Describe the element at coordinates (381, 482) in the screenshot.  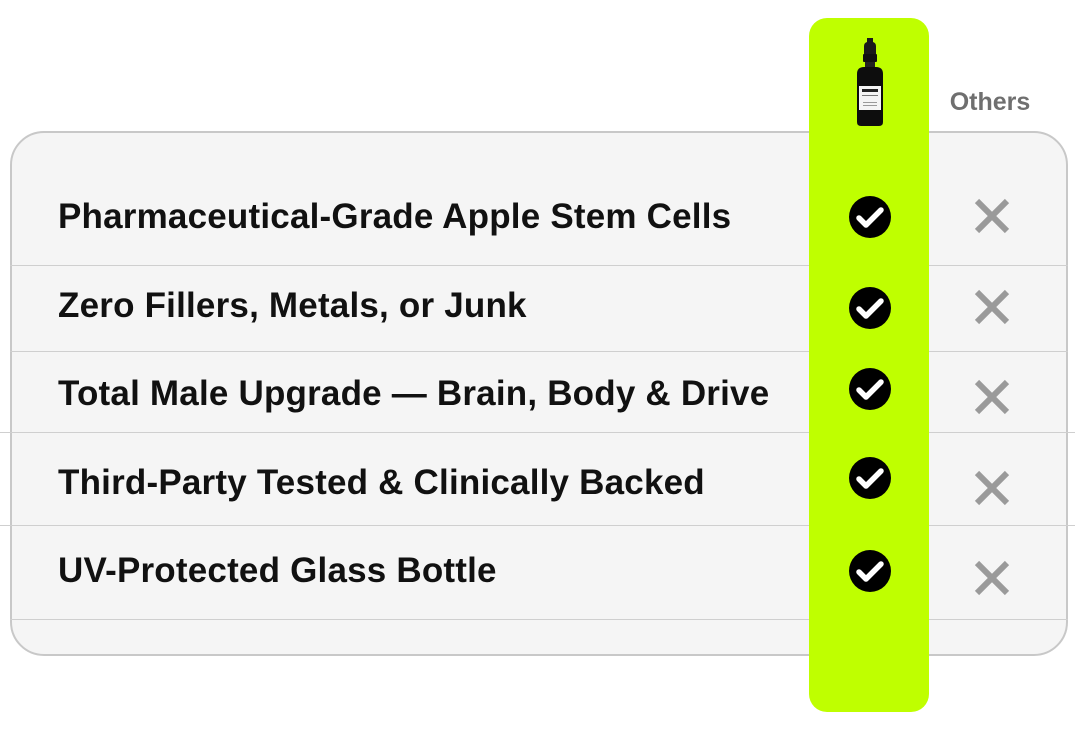
I see `row-label: Third-Party Tested & Clinically Backed` at that location.